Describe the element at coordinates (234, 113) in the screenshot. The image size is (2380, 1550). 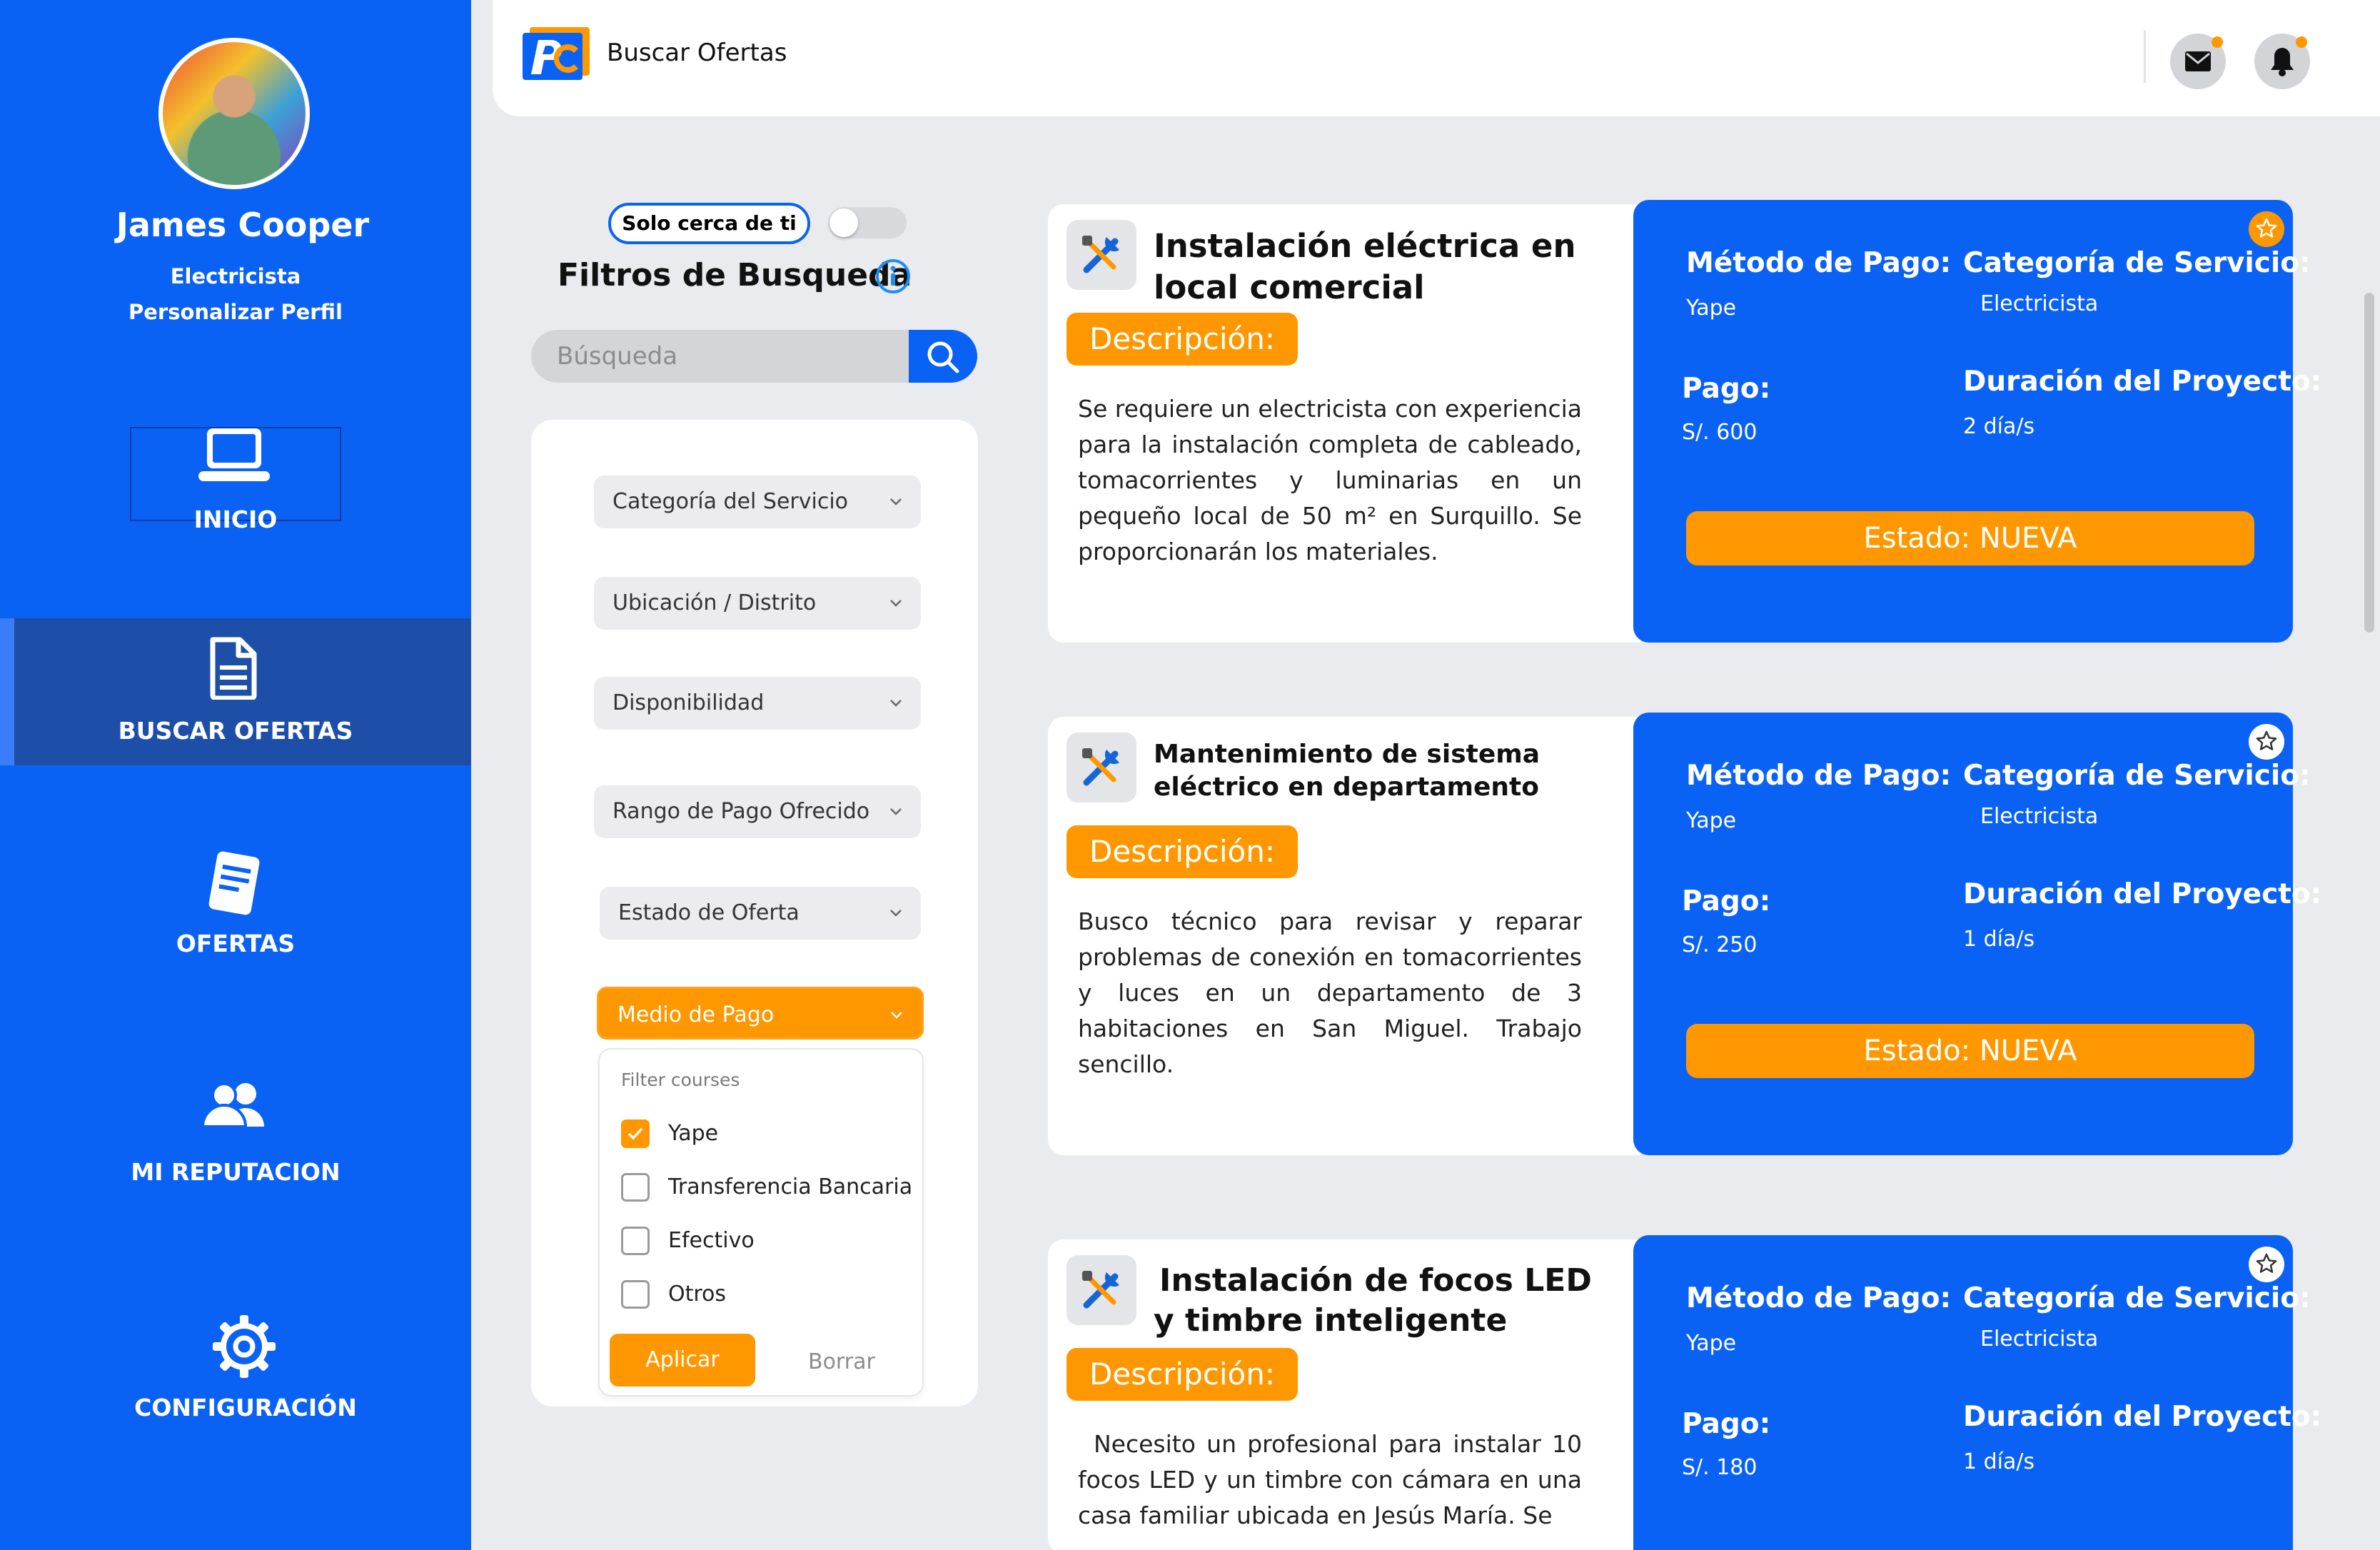
I see `avatar` at that location.